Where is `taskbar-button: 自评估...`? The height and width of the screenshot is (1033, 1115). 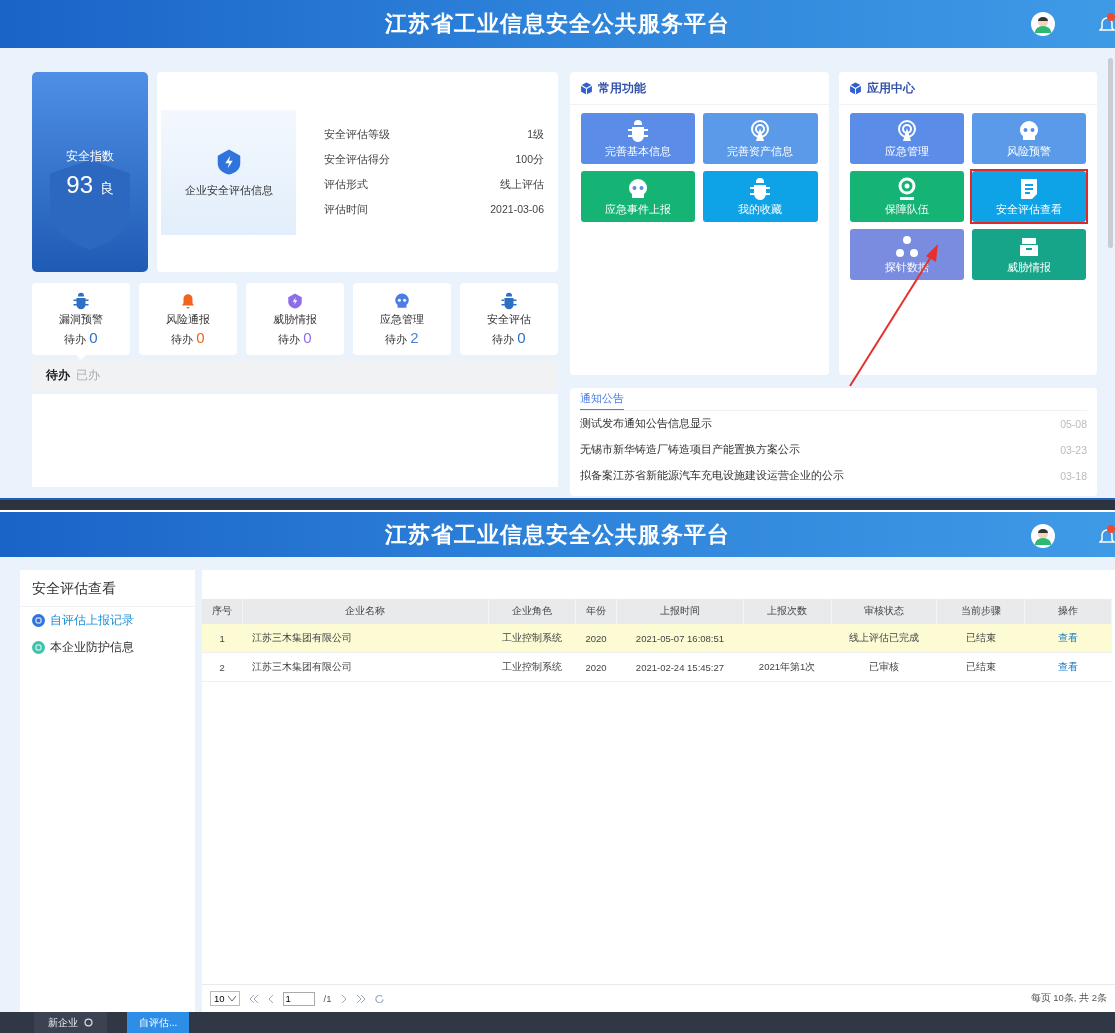
taskbar-button: 自评估... is located at coordinates (158, 1022).